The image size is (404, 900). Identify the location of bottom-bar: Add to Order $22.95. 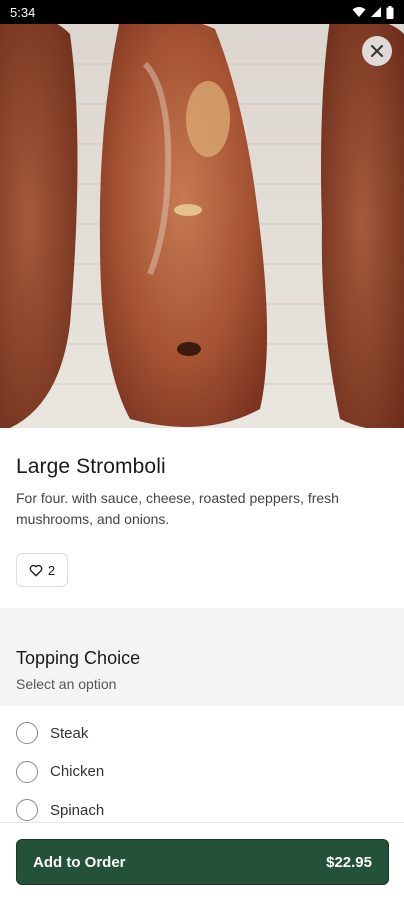
(202, 861).